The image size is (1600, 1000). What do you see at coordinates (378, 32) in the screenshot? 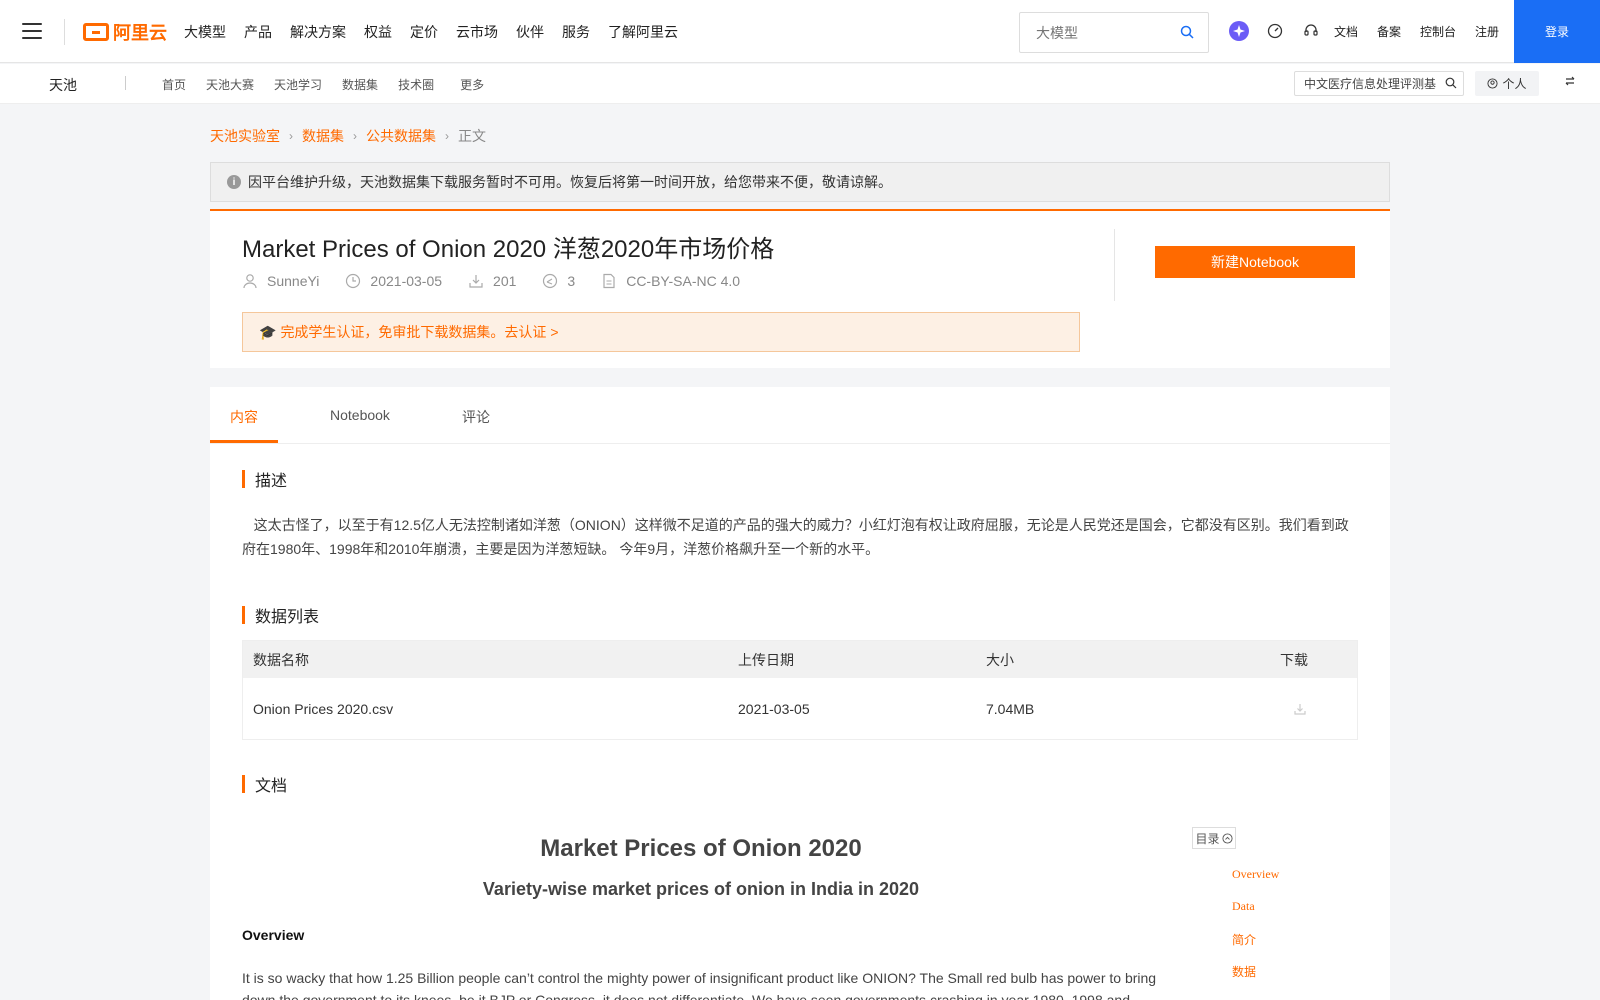
I see `menu-item-benefits: 权益` at bounding box center [378, 32].